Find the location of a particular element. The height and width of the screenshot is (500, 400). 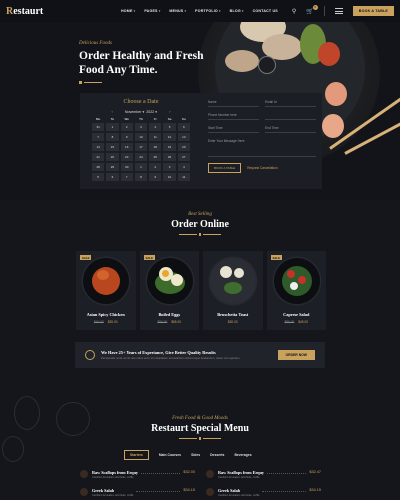

product-card: Bruschetta Toast $30.00 is located at coordinates (233, 290).